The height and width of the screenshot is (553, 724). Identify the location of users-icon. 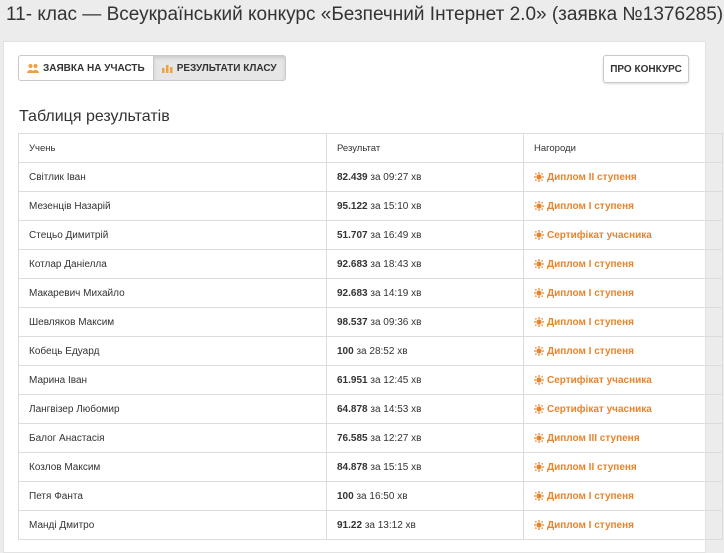
(33, 68).